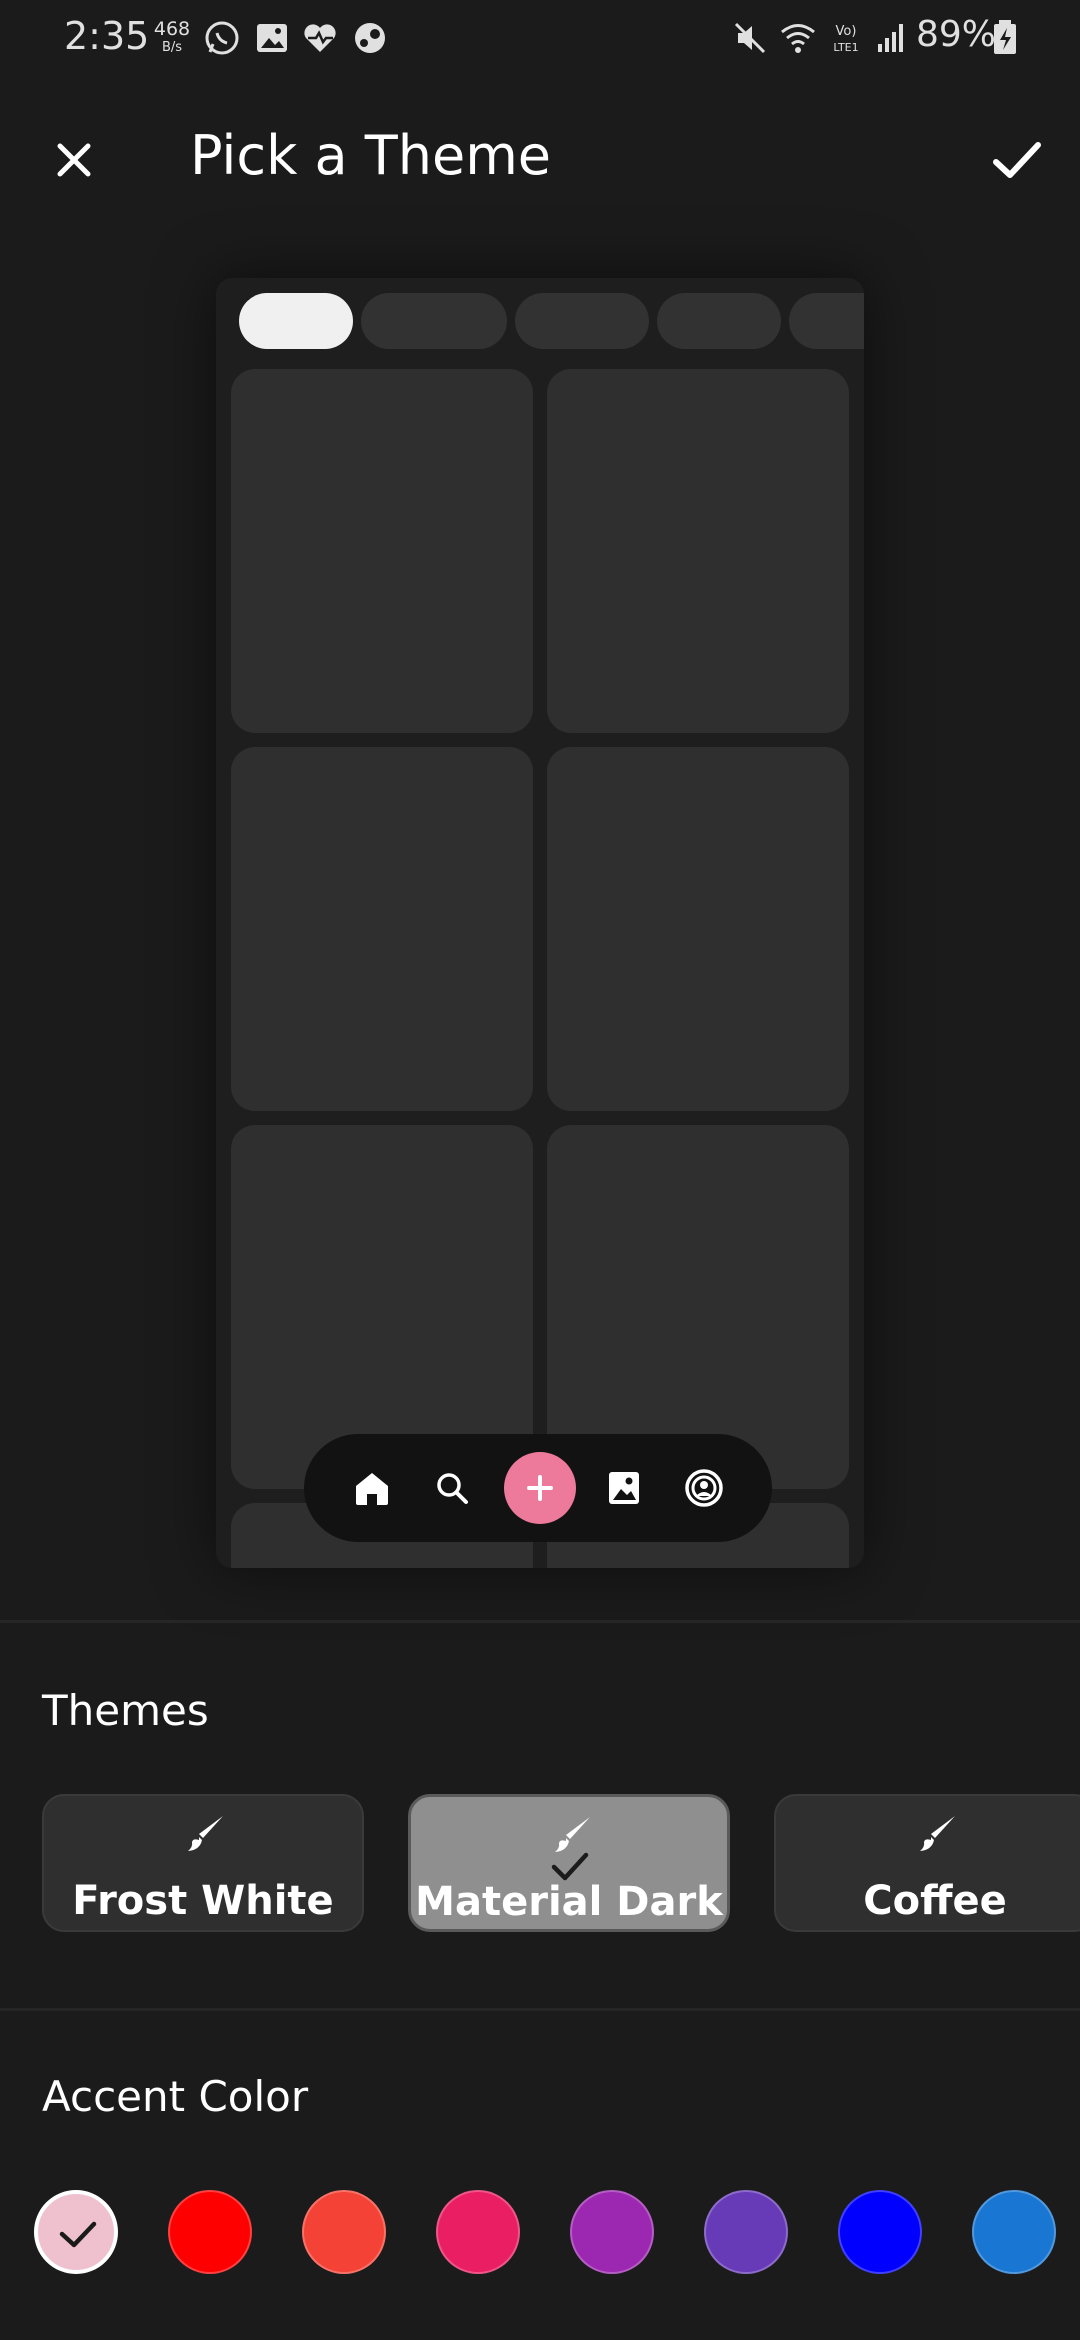 This screenshot has width=1080, height=2340. Describe the element at coordinates (172, 29) in the screenshot. I see `network-speed-value: 468` at that location.